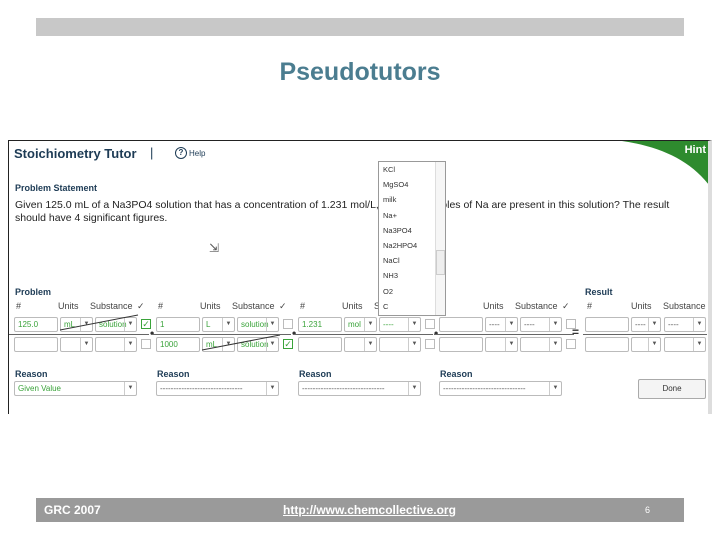 The height and width of the screenshot is (540, 720). Describe the element at coordinates (369, 510) in the screenshot. I see `footer-link: http://www.chemcollective.org` at that location.